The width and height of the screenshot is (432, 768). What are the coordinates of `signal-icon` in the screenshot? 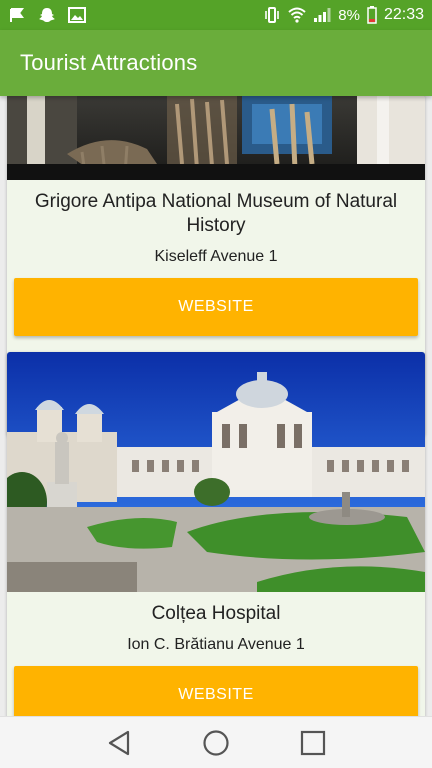 It's located at (322, 15).